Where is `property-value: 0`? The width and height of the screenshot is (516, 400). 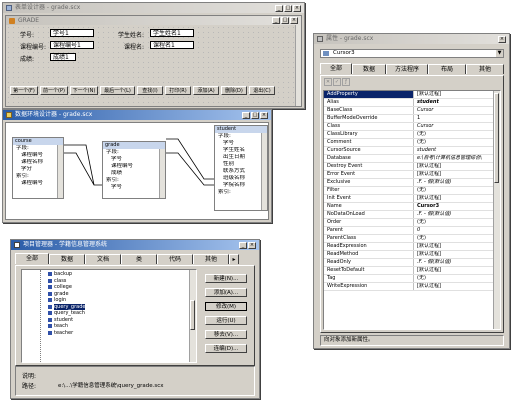 property-value: 0 is located at coordinates (453, 230).